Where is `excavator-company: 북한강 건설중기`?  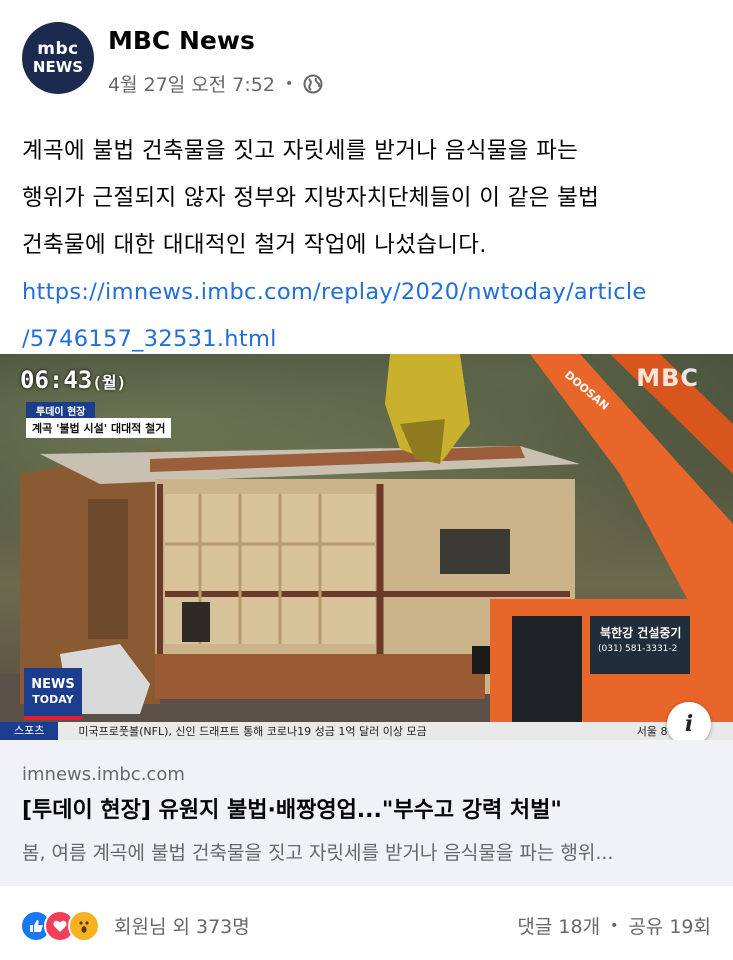
excavator-company: 북한강 건설중기 is located at coordinates (641, 633).